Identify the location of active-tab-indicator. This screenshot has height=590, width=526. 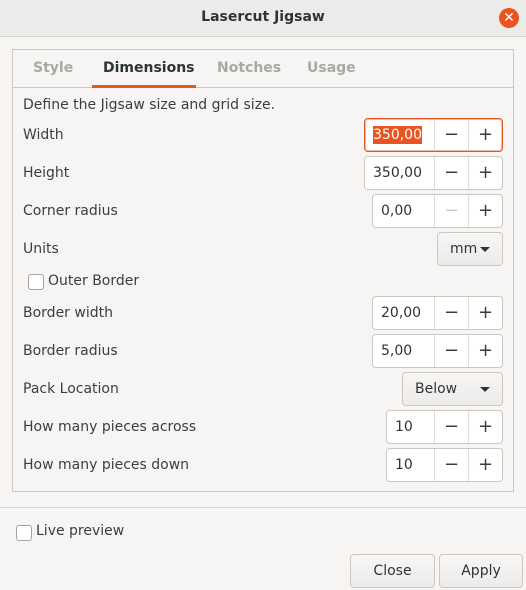
(144, 86).